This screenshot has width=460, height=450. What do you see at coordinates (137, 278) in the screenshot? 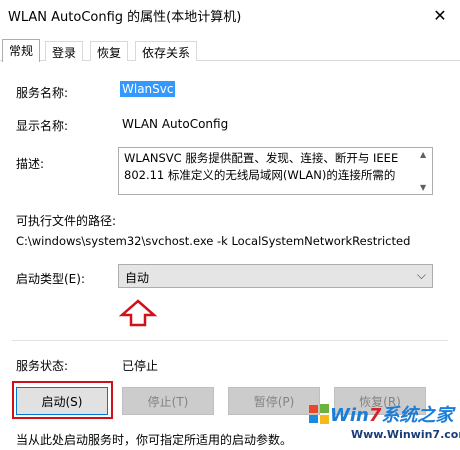
I see `startup-type-value: 自动` at bounding box center [137, 278].